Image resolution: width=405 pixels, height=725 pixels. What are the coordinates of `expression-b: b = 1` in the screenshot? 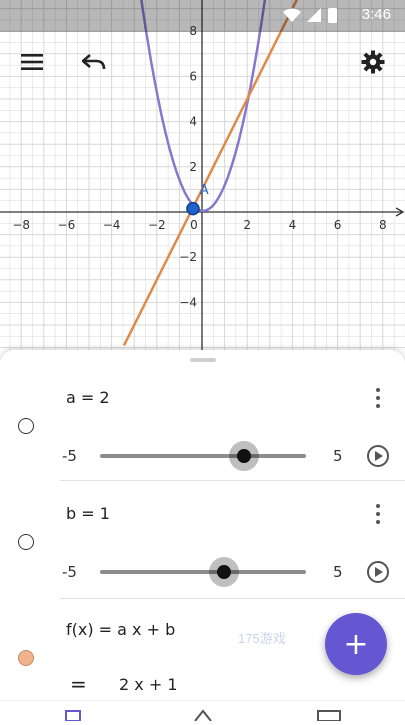 It's located at (88, 513).